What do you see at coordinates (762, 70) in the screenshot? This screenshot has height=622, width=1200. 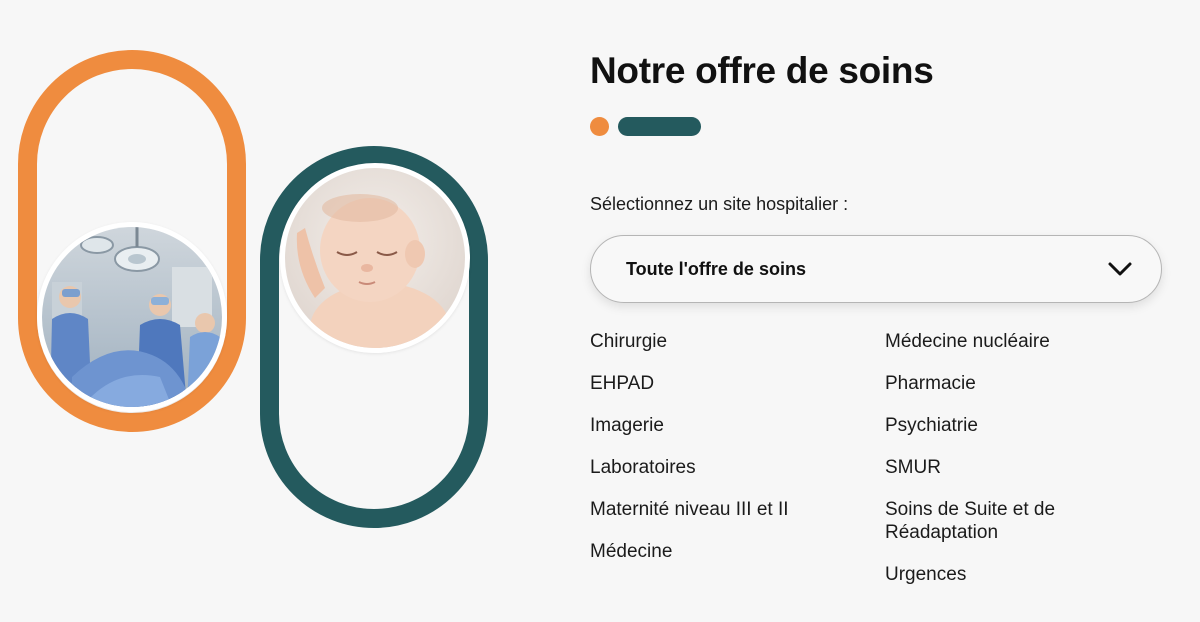 I see `page-title: Notre offre de soins` at bounding box center [762, 70].